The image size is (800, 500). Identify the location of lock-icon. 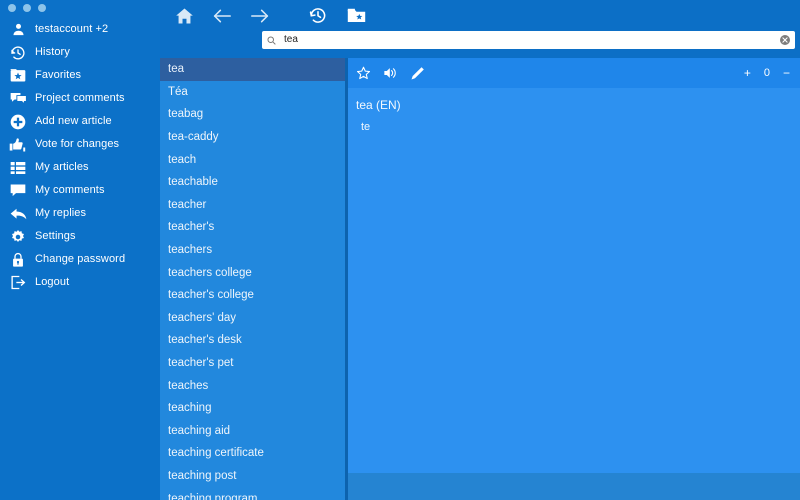
(18, 260).